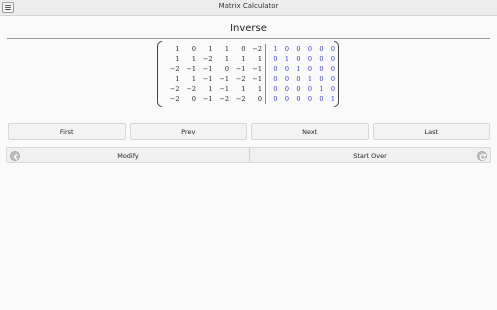 The height and width of the screenshot is (310, 497). Describe the element at coordinates (370, 156) in the screenshot. I see `start-over-button: Start Over` at that location.